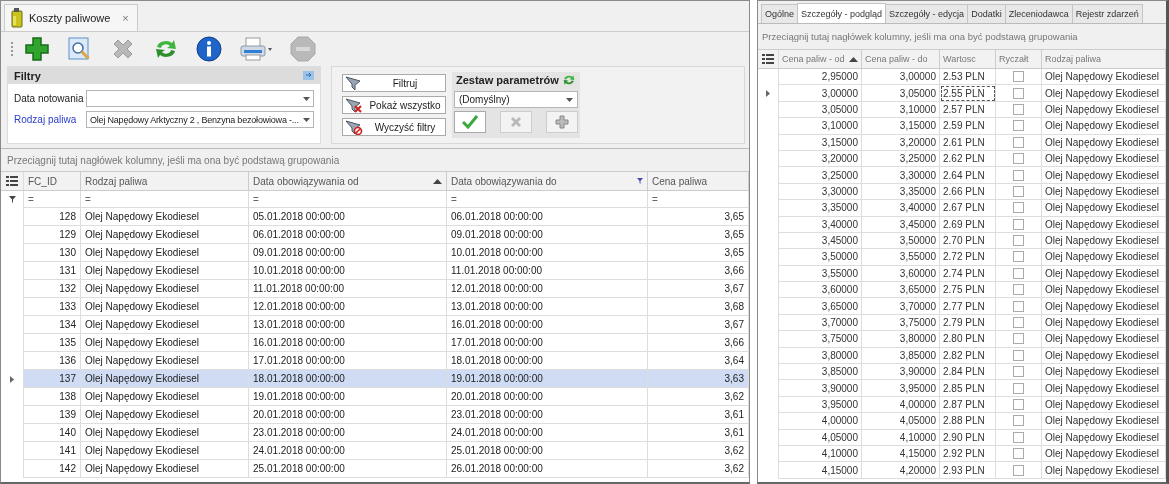 The height and width of the screenshot is (484, 1169). Describe the element at coordinates (52, 469) in the screenshot. I see `table-cell: 142` at that location.